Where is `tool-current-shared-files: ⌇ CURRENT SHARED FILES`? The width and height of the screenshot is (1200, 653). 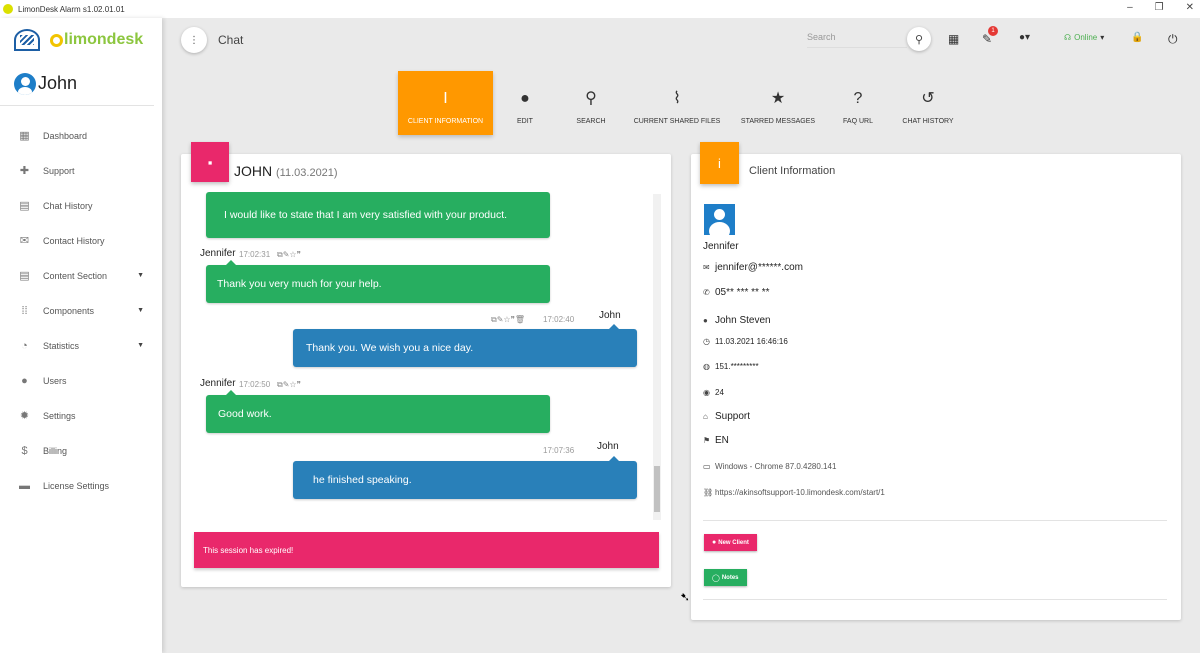
tool-current-shared-files: ⌇ CURRENT SHARED FILES is located at coordinates (677, 103).